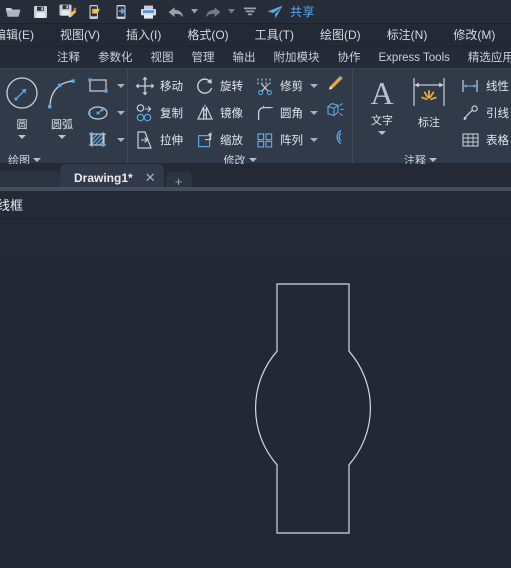 This screenshot has height=568, width=511. What do you see at coordinates (62, 137) in the screenshot?
I see `arc-dropdown-caret` at bounding box center [62, 137].